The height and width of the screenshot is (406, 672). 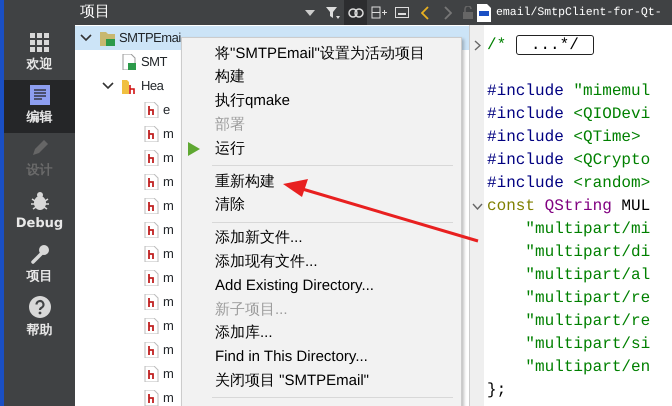 What do you see at coordinates (496, 390) in the screenshot?
I see `code-line: };` at bounding box center [496, 390].